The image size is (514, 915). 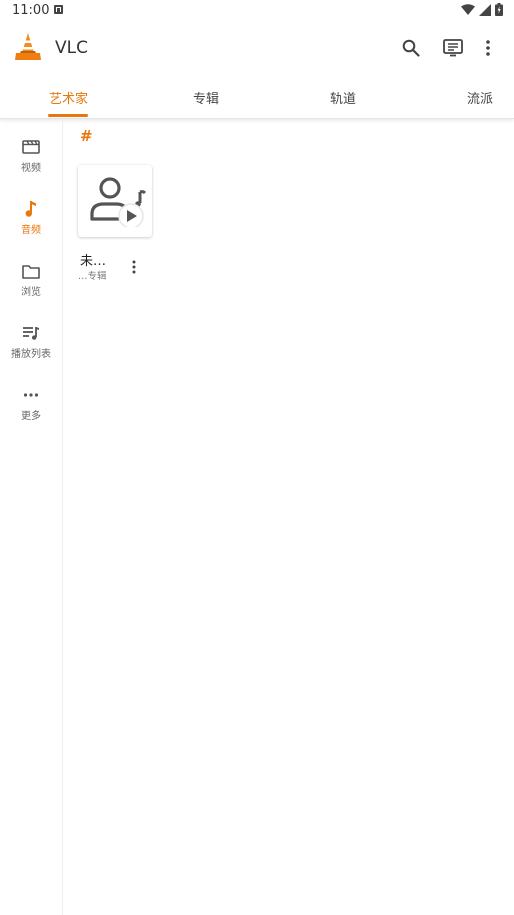 I want to click on search-button, so click(x=411, y=48).